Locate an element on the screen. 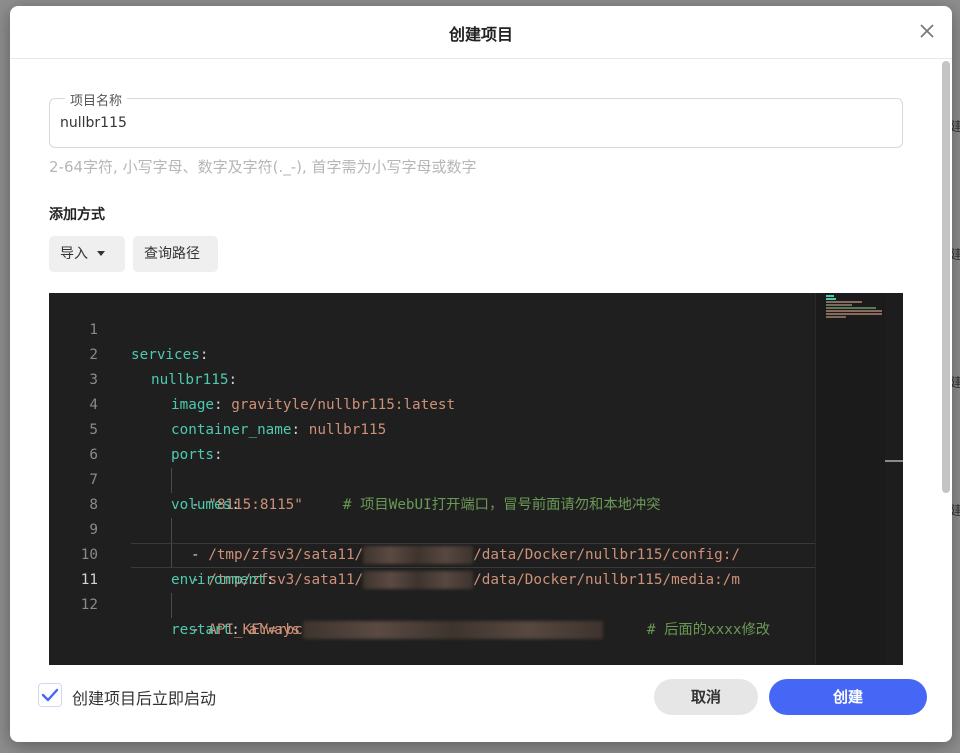 Image resolution: width=960 pixels, height=753 pixels. yaml-comment: # 后面的xxxx修改 is located at coordinates (708, 630).